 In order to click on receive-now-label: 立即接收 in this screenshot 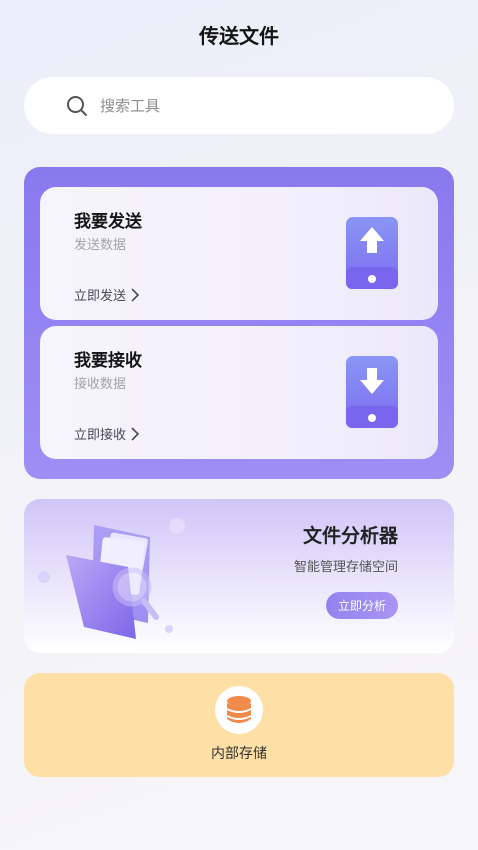, I will do `click(100, 435)`.